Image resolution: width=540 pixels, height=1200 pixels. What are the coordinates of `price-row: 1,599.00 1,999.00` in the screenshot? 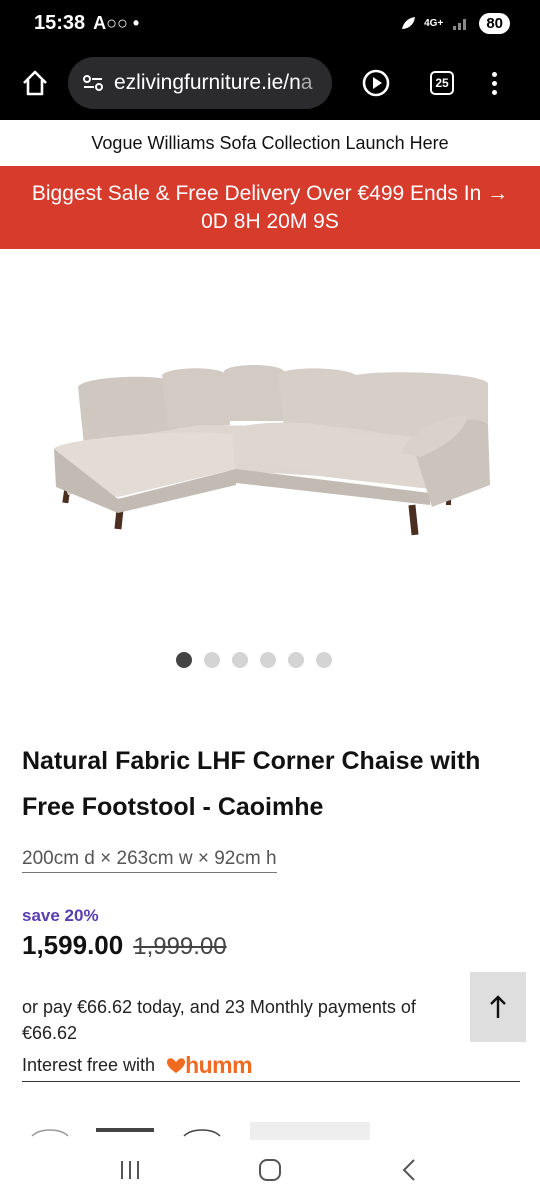 It's located at (124, 945).